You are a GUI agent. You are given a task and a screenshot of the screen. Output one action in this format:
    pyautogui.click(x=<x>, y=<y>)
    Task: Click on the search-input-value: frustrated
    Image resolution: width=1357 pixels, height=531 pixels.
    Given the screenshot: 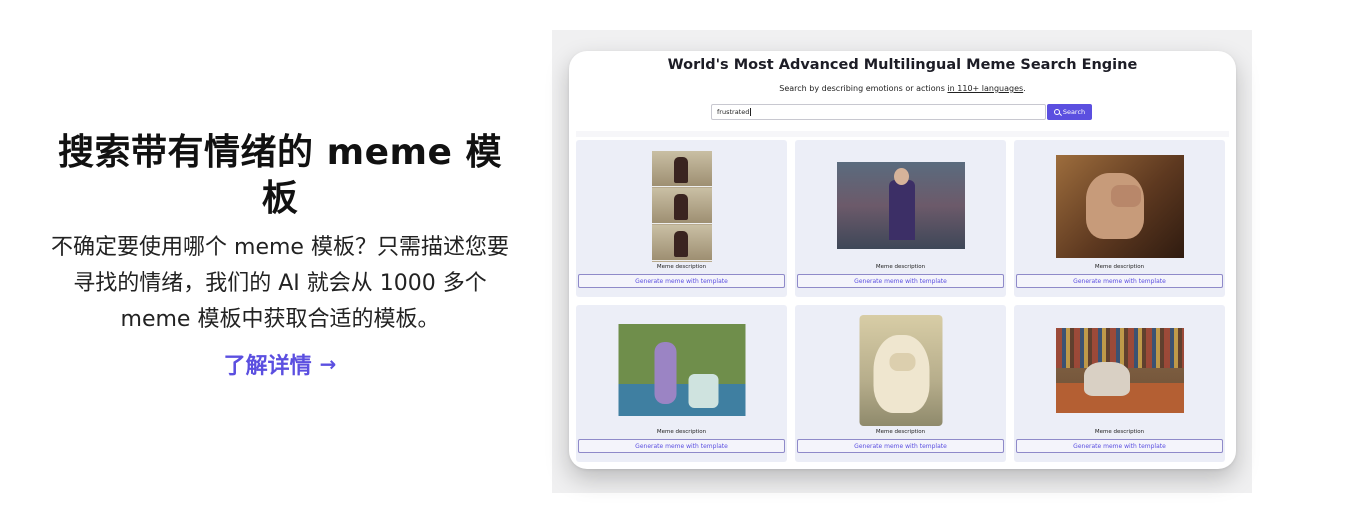 What is the action you would take?
    pyautogui.click(x=733, y=112)
    